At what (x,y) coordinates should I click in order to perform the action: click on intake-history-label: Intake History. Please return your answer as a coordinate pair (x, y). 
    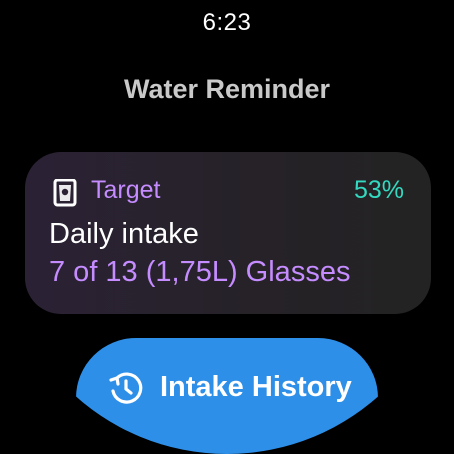
    Looking at the image, I should click on (256, 387).